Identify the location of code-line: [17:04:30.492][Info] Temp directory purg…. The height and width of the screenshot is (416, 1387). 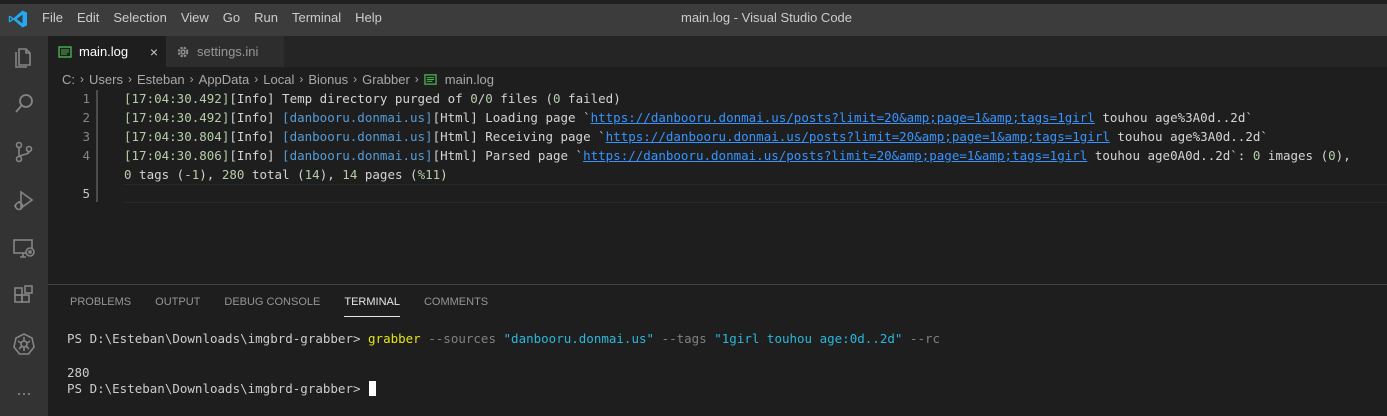
(372, 98).